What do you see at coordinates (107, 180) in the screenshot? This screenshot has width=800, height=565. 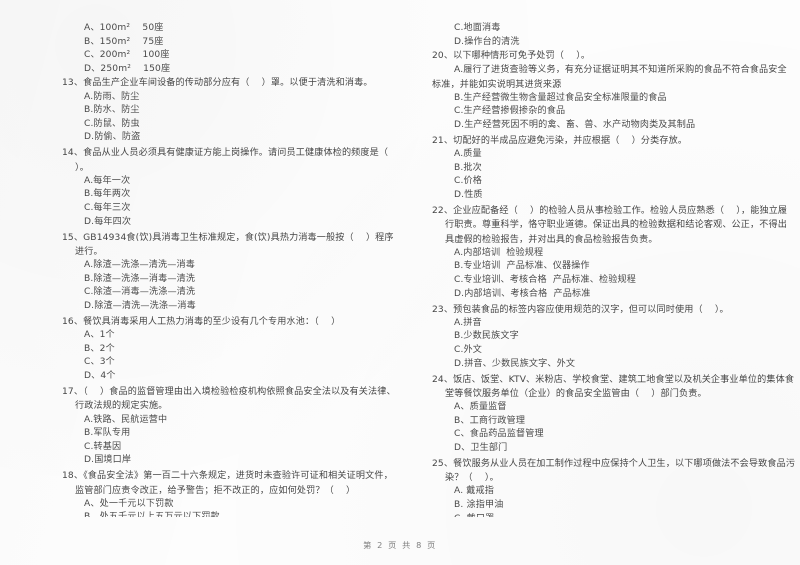 I see `option-a: A.每年一次` at bounding box center [107, 180].